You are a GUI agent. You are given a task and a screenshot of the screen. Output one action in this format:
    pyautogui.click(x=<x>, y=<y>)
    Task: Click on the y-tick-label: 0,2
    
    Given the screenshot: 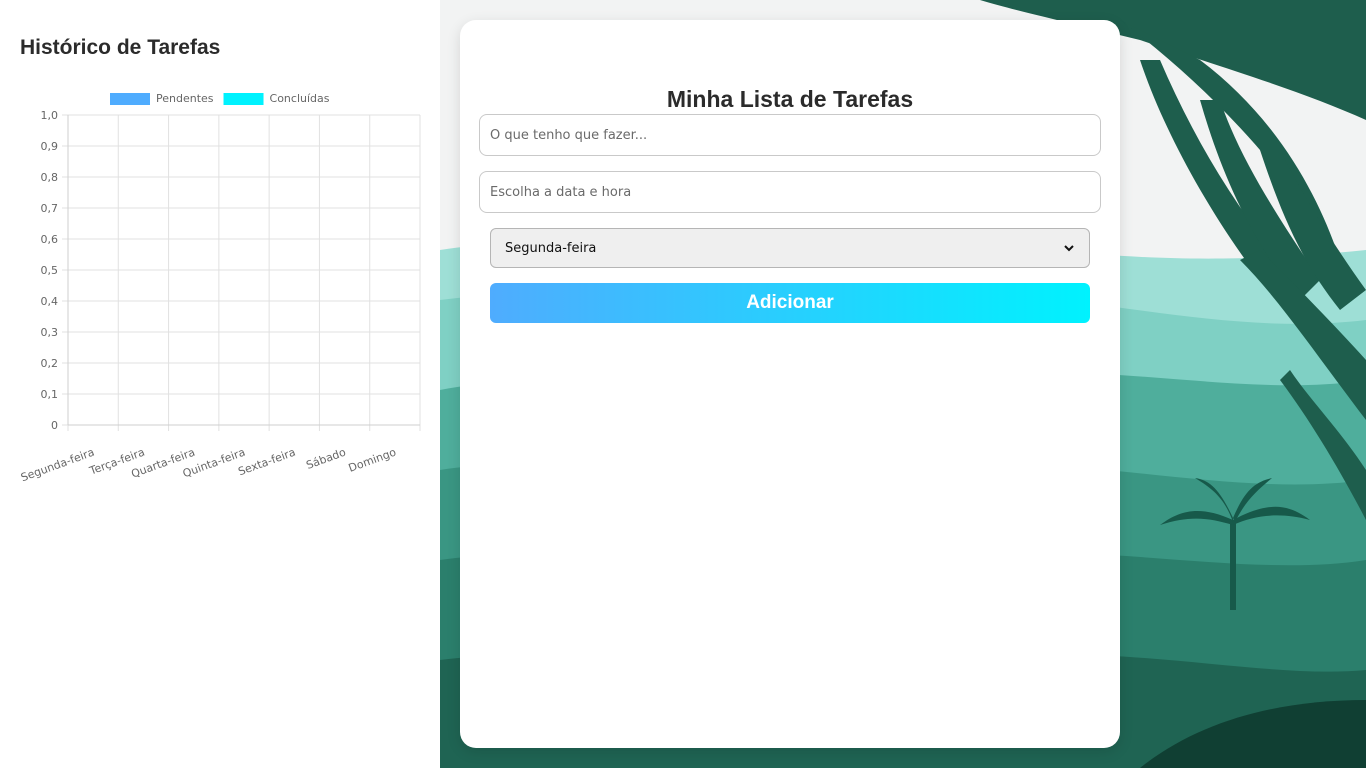 What is the action you would take?
    pyautogui.click(x=50, y=363)
    